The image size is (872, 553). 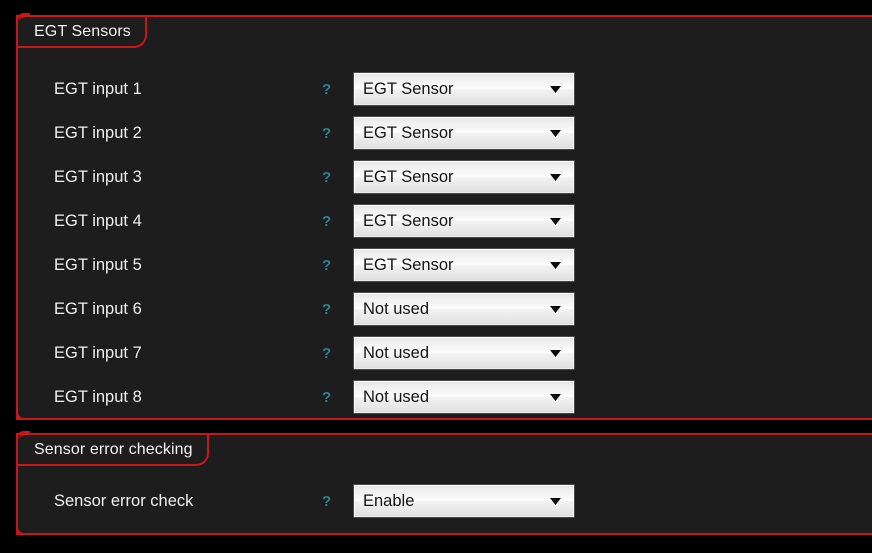 I want to click on question-mark-icon-egt-input-2: ?, so click(x=326, y=133).